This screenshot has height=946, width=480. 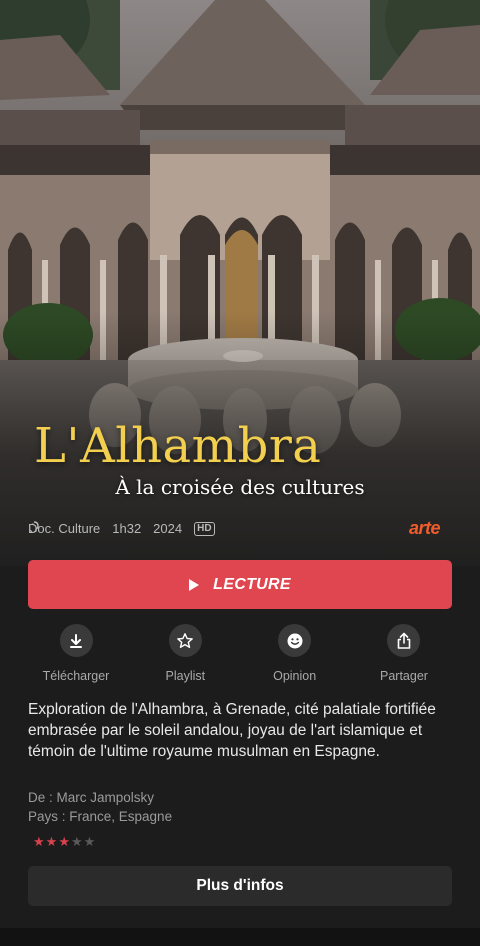 What do you see at coordinates (252, 584) in the screenshot?
I see `play-button-label: LECTURE` at bounding box center [252, 584].